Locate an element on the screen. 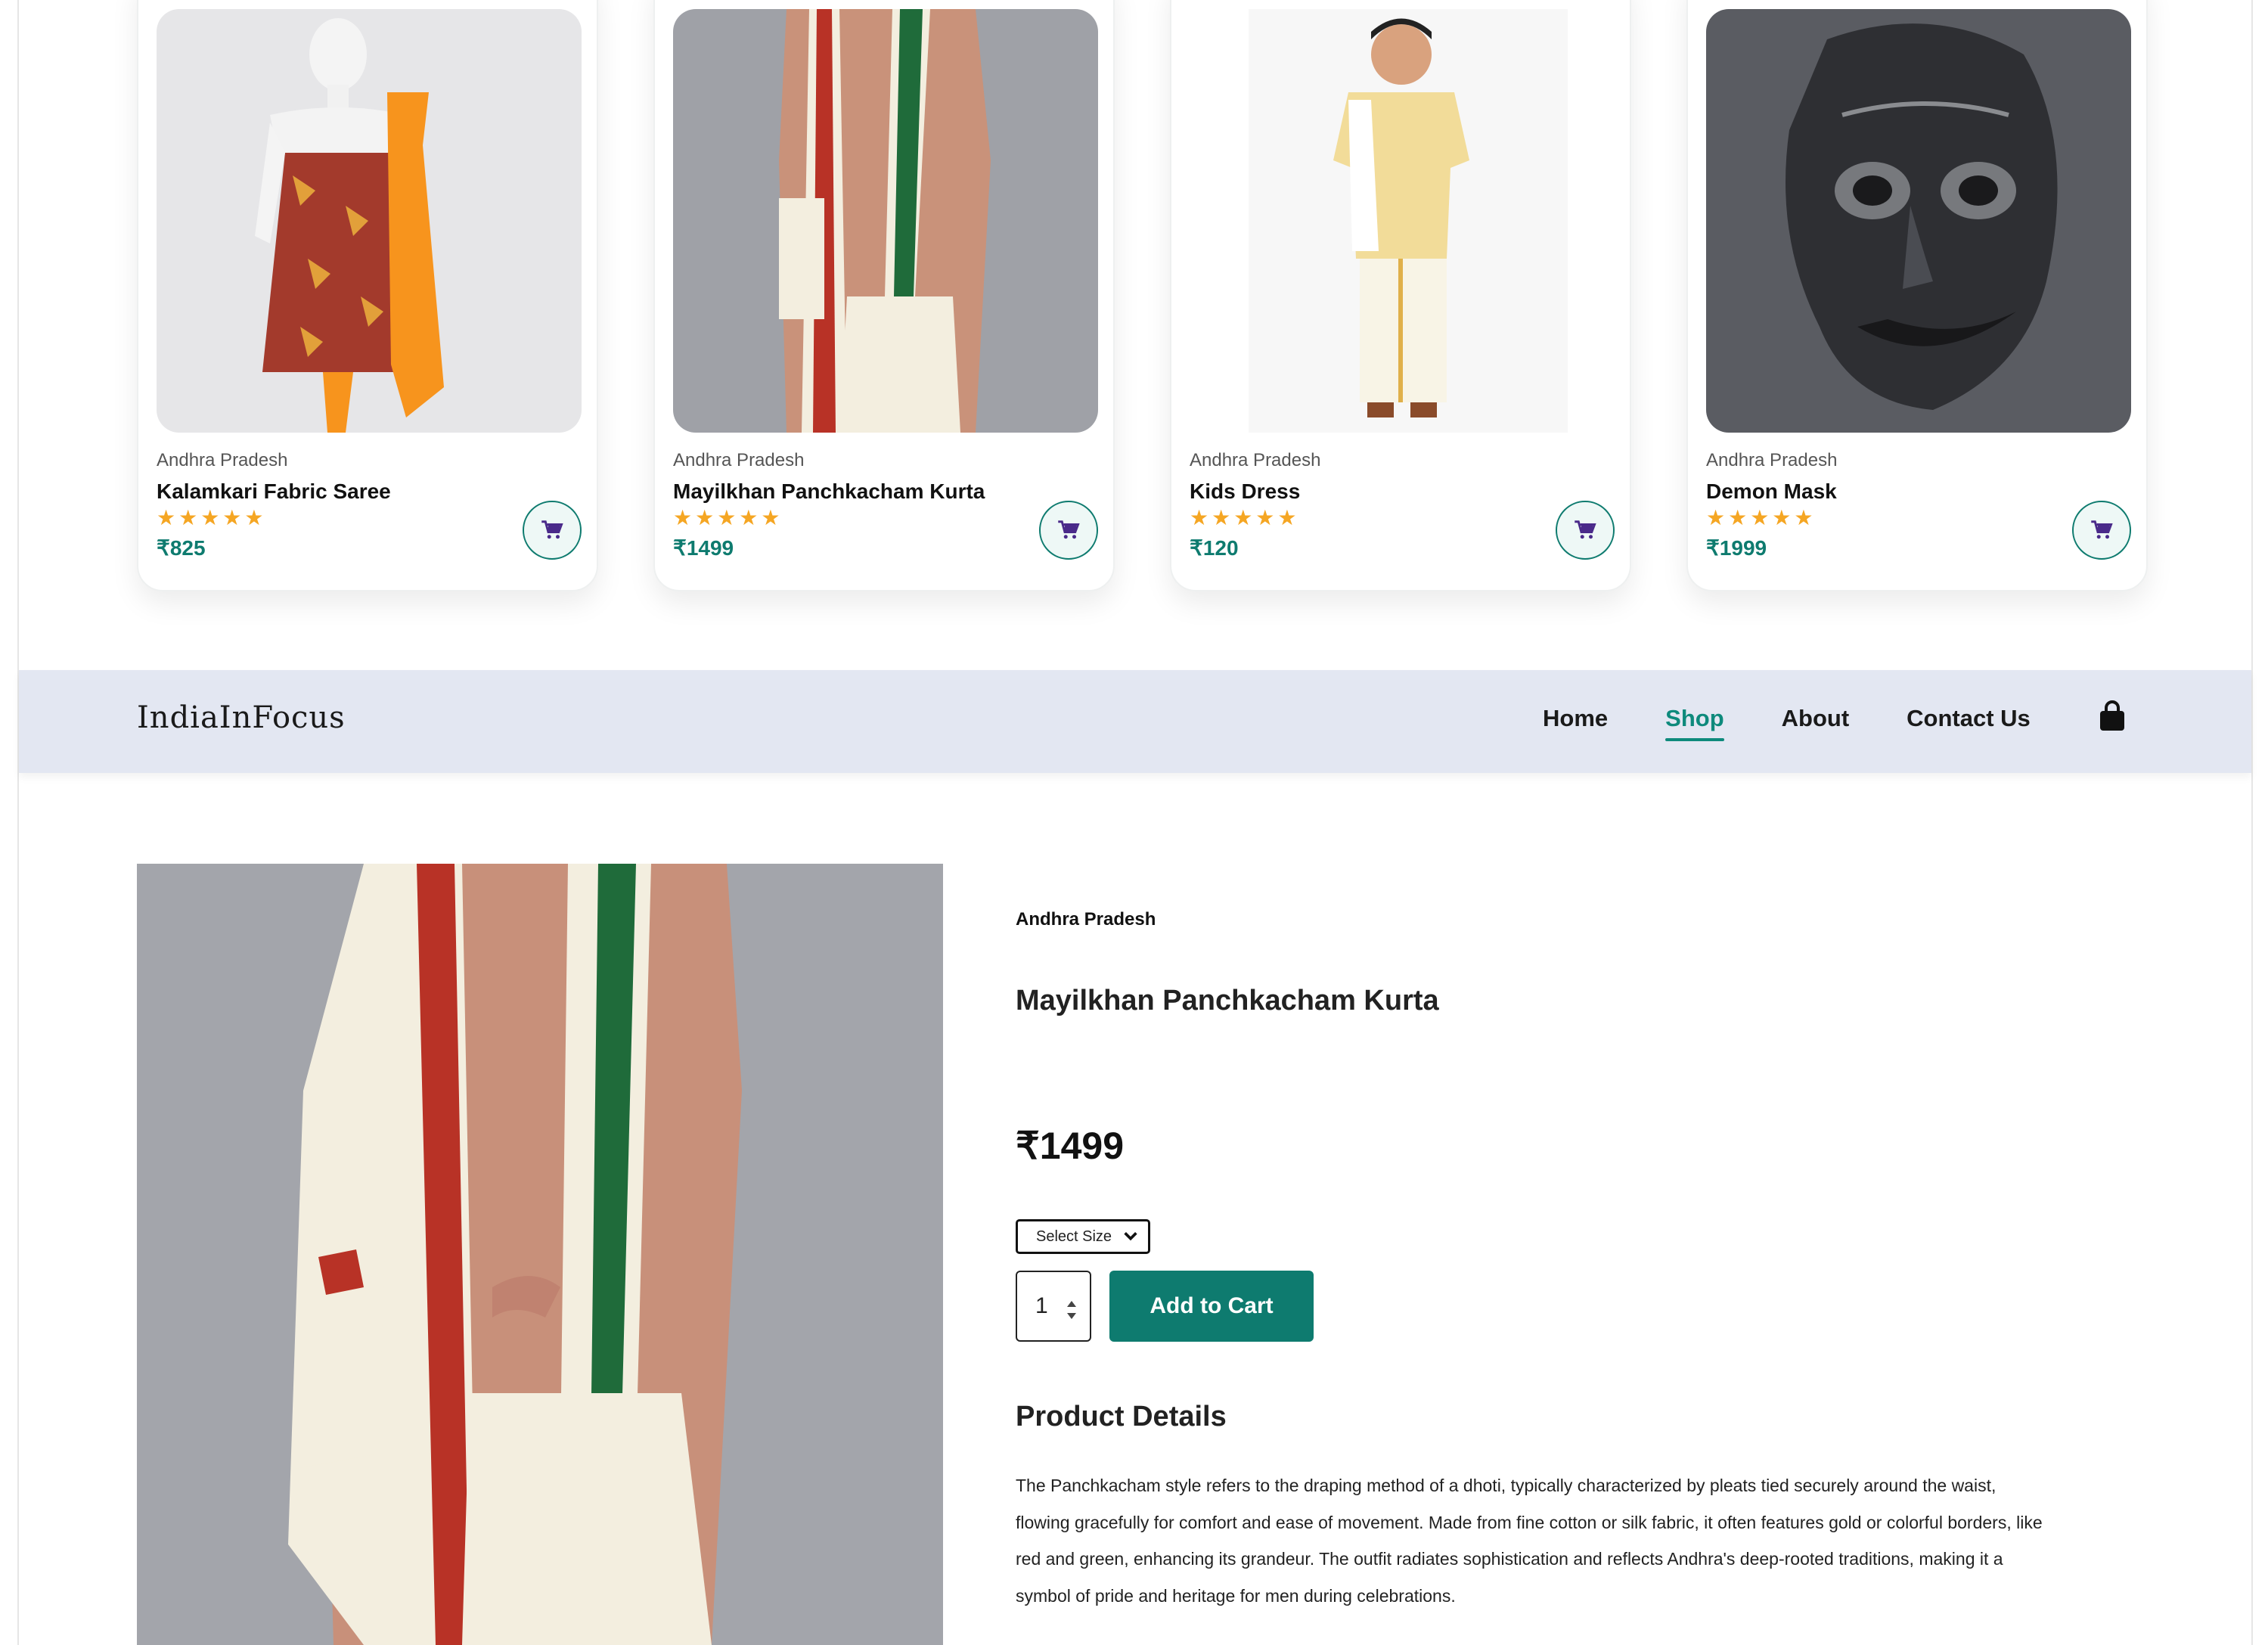 This screenshot has height=1645, width=2268. product-name: Kids Dress is located at coordinates (1245, 492).